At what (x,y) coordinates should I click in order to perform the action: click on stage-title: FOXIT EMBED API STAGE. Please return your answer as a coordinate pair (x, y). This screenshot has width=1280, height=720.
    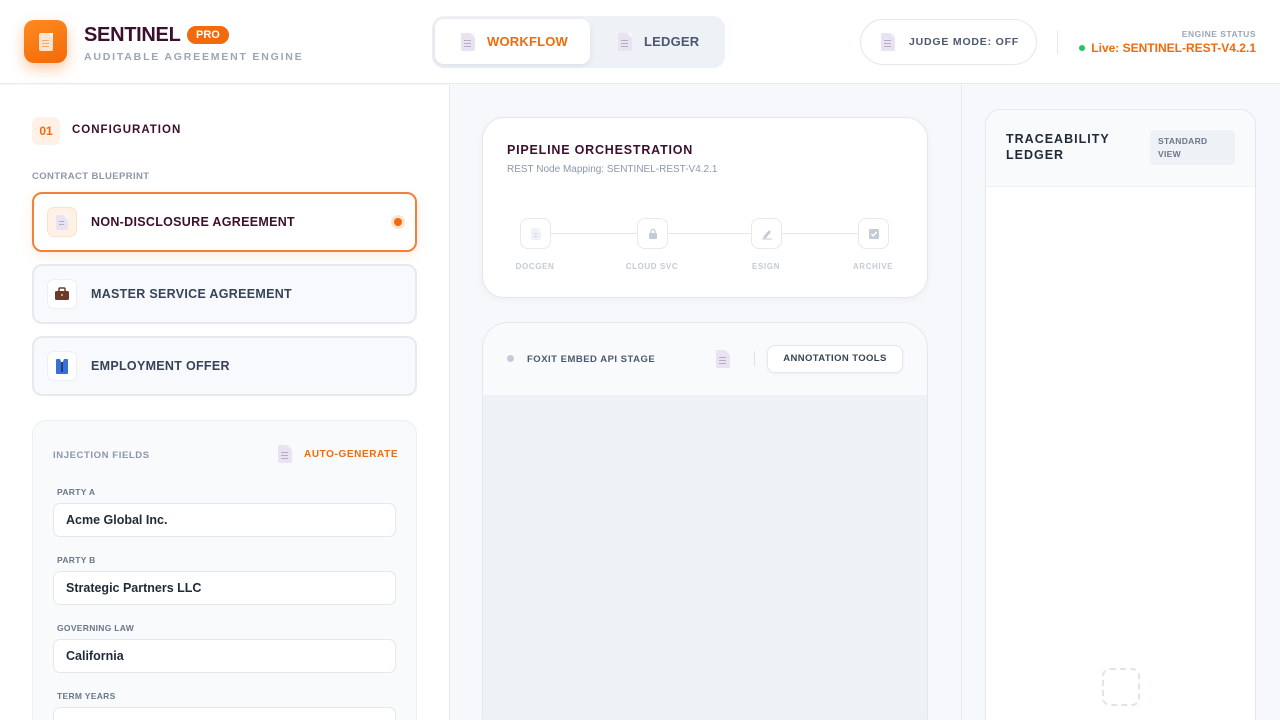
    Looking at the image, I should click on (591, 359).